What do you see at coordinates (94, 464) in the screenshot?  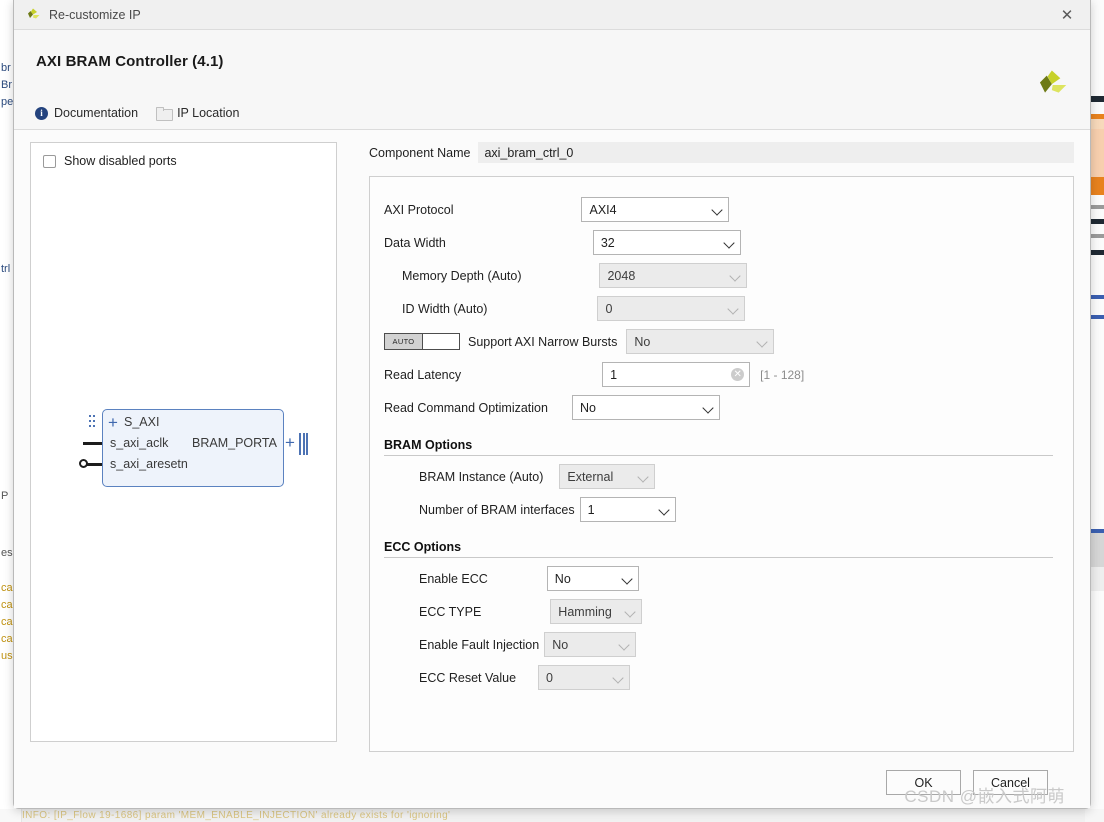 I see `reset-pin-line-icon` at bounding box center [94, 464].